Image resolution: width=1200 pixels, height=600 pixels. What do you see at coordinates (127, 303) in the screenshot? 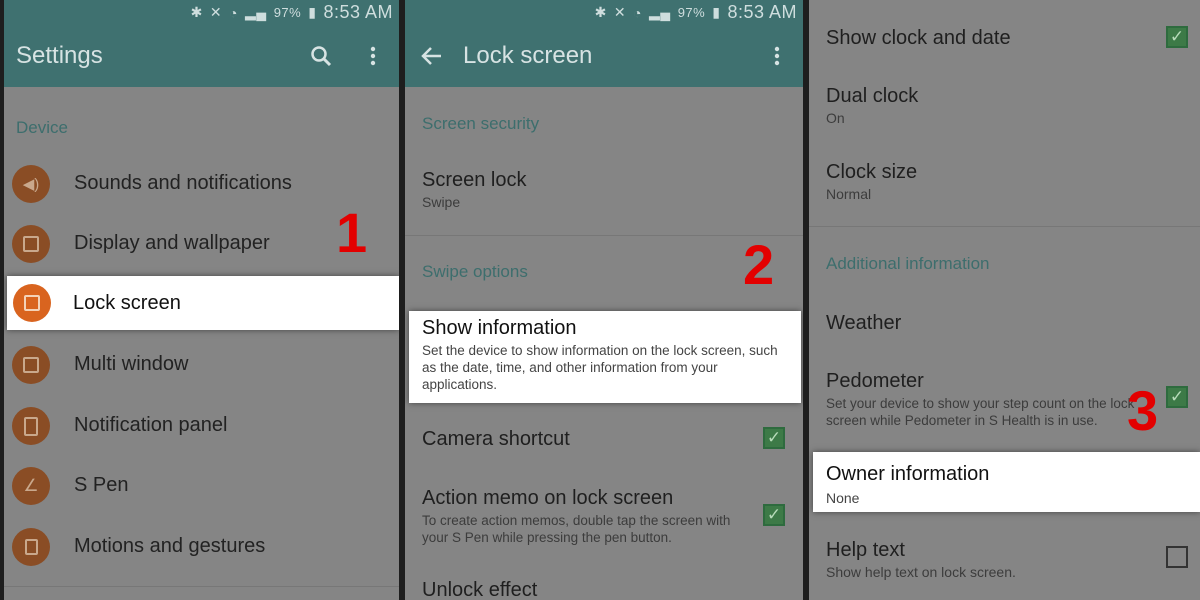
I see `settings-item-label: Lock screen` at bounding box center [127, 303].